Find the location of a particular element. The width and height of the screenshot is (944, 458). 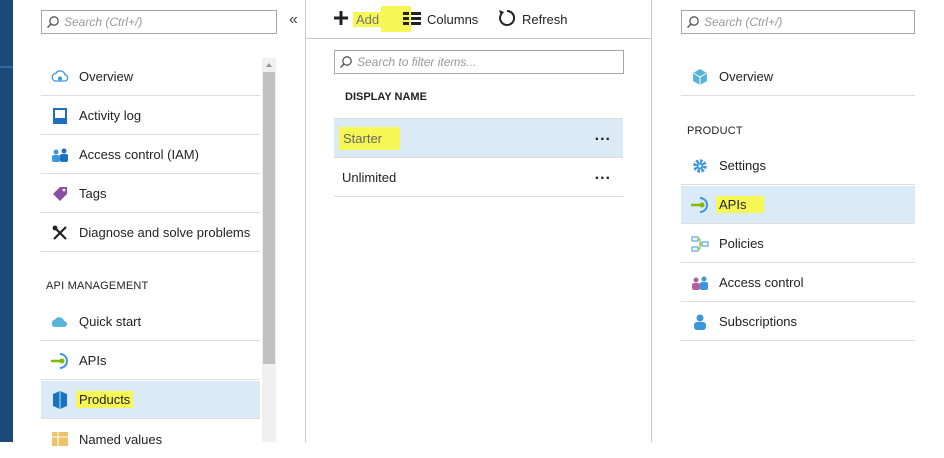

refresh-icon is located at coordinates (507, 19).